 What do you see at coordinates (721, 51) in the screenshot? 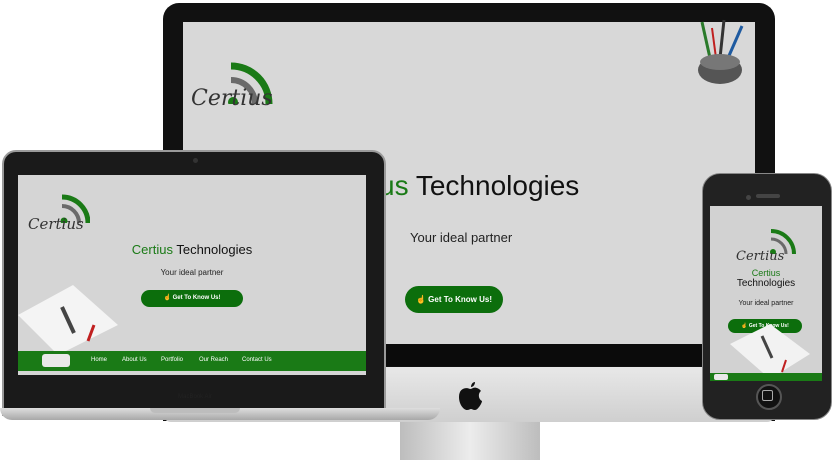
I see `pen-cup-icon` at bounding box center [721, 51].